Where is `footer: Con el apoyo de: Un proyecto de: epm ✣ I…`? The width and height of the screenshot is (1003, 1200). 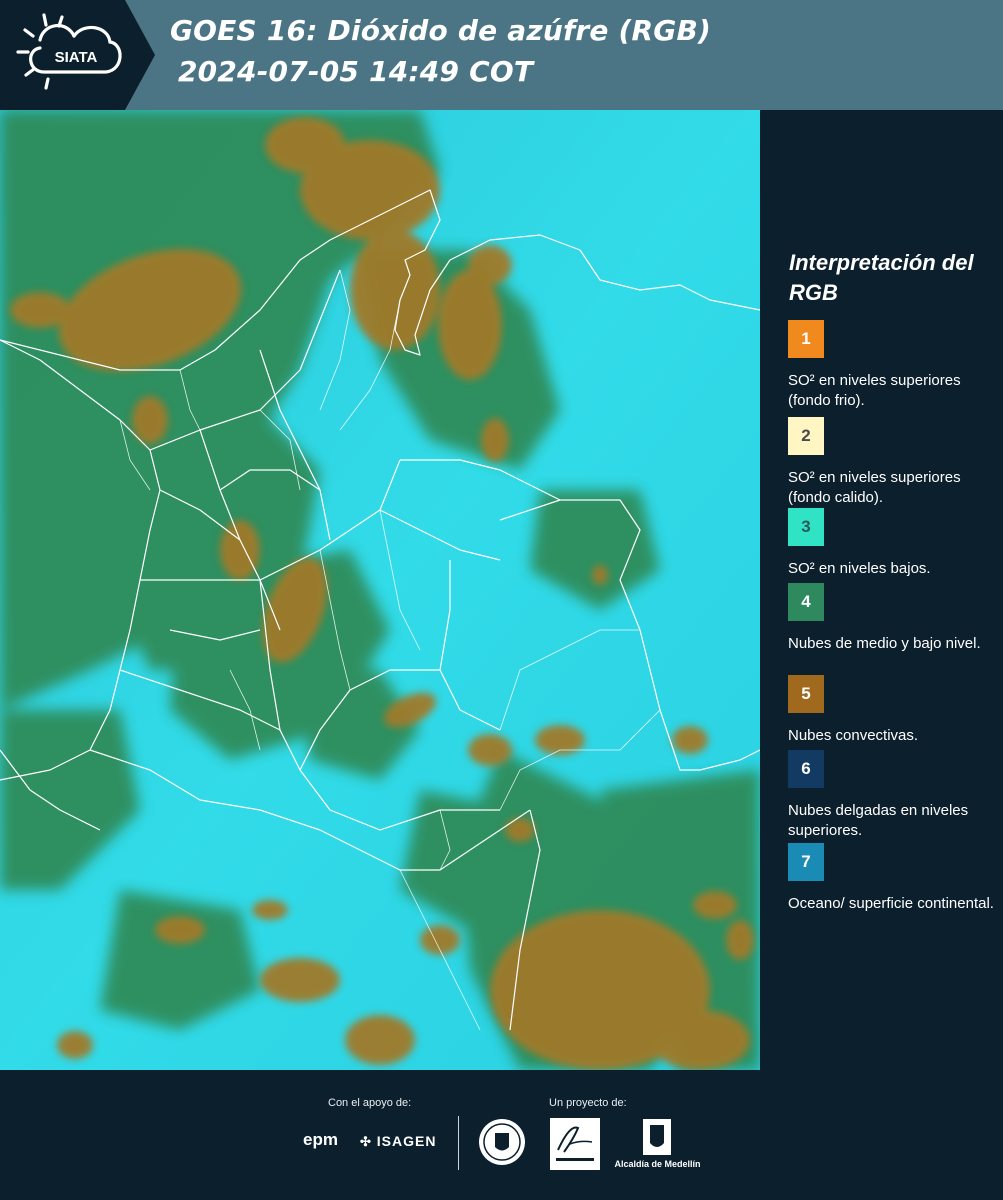 footer: Con el apoyo de: Un proyecto de: epm ✣ I… is located at coordinates (501, 1135).